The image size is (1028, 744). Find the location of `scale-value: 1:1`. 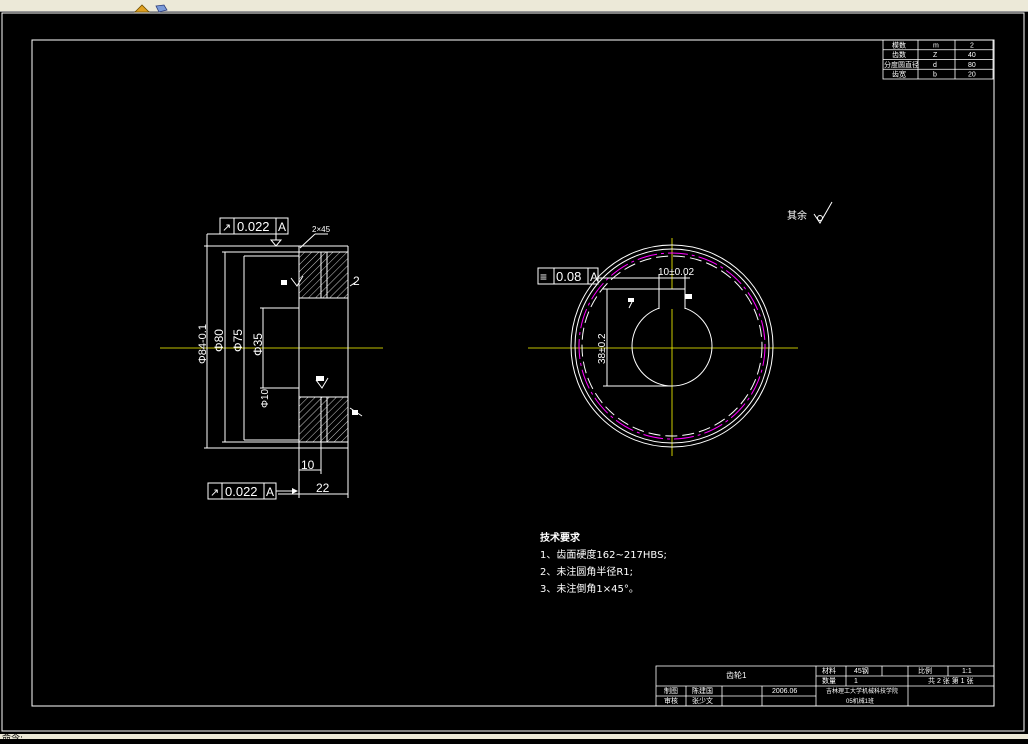

scale-value: 1:1 is located at coordinates (967, 671).